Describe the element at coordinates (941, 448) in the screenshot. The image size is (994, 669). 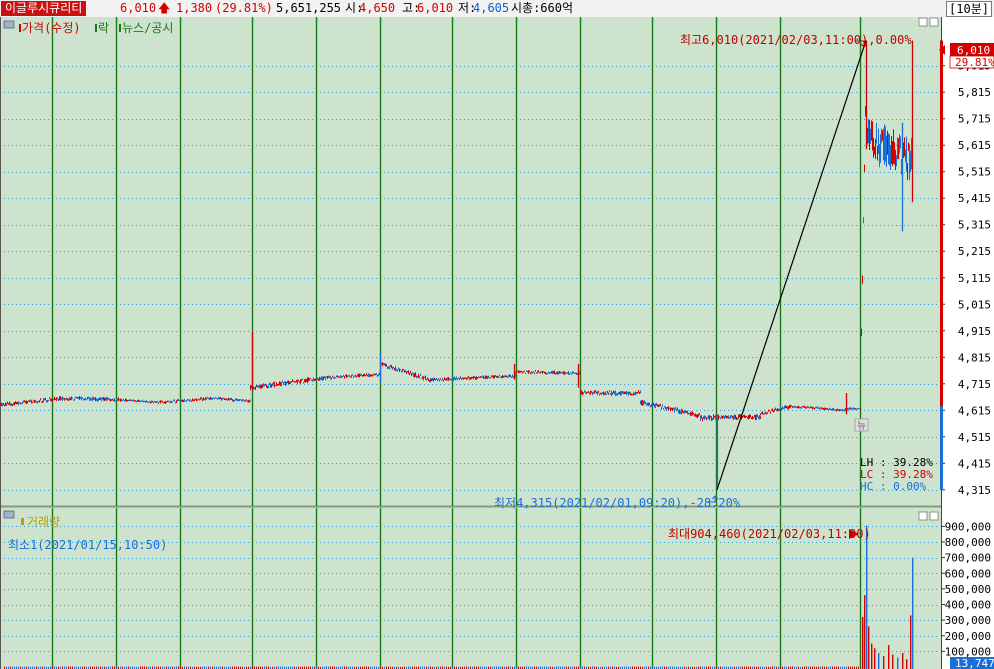
I see `change-range-bar` at that location.